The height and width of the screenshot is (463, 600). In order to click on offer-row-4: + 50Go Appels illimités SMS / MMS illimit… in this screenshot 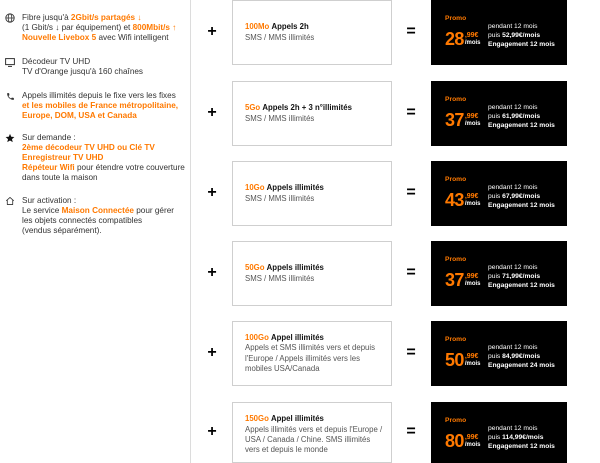, I will do `click(300, 273)`.